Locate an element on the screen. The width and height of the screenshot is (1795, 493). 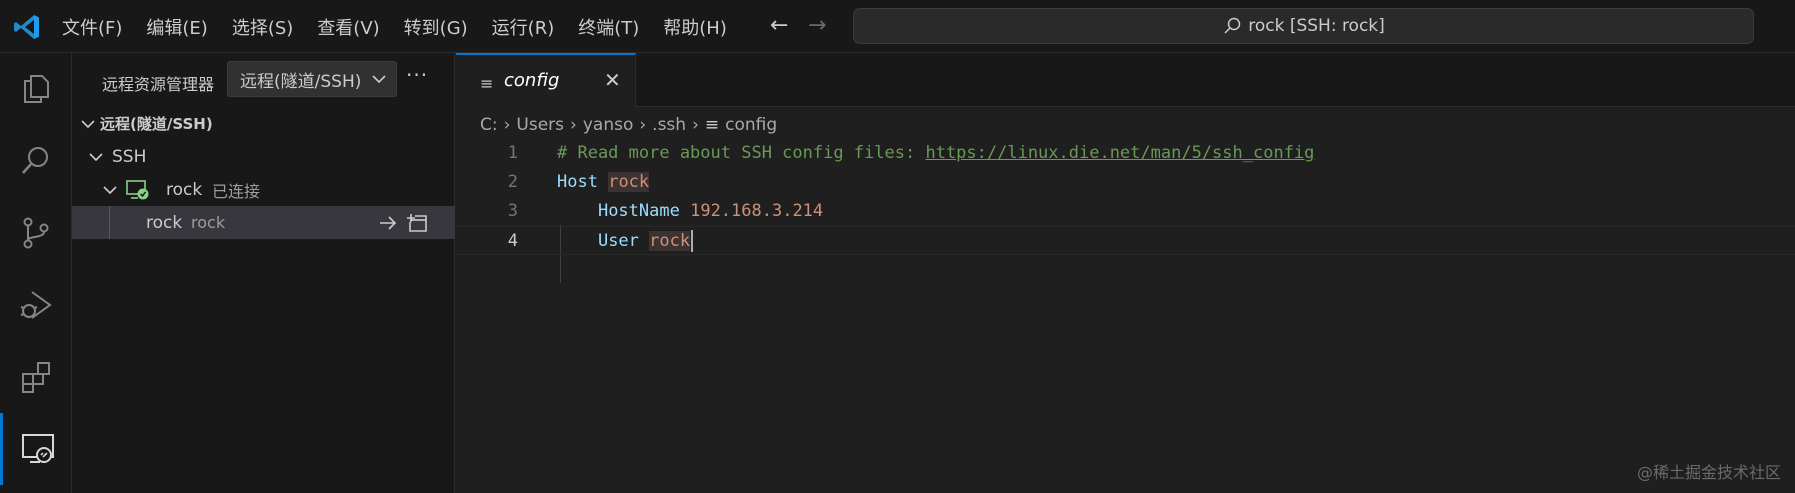
line-text: HostName 192.168.3.214 is located at coordinates (690, 211).